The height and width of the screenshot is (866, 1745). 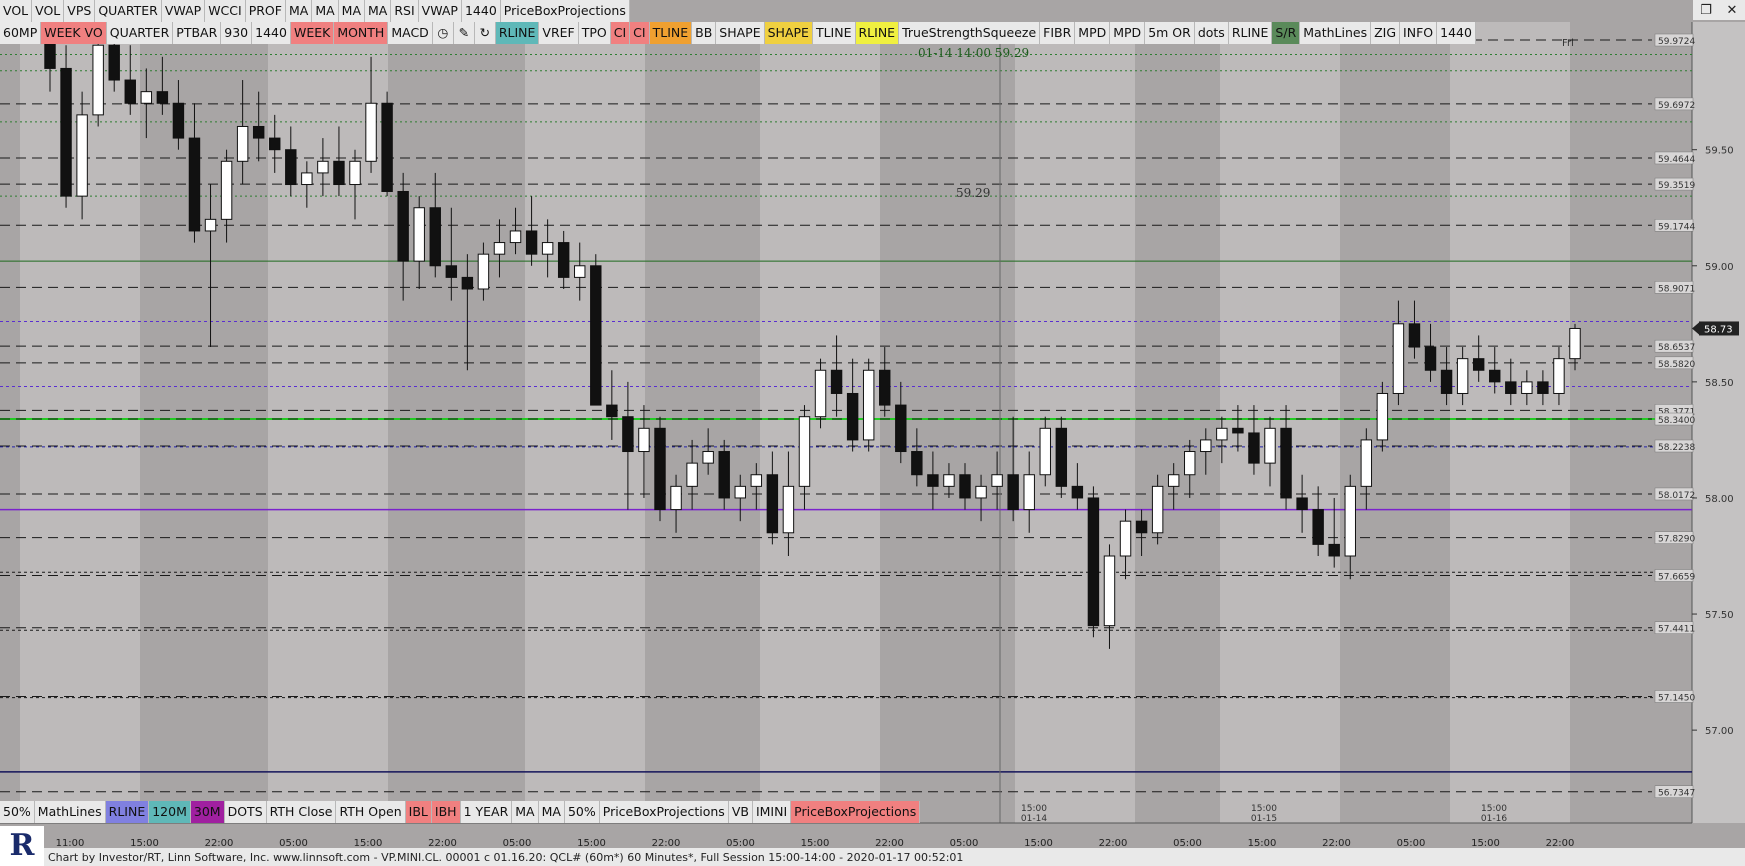 What do you see at coordinates (772, 812) in the screenshot?
I see `bottom-button-imini: IMINI` at bounding box center [772, 812].